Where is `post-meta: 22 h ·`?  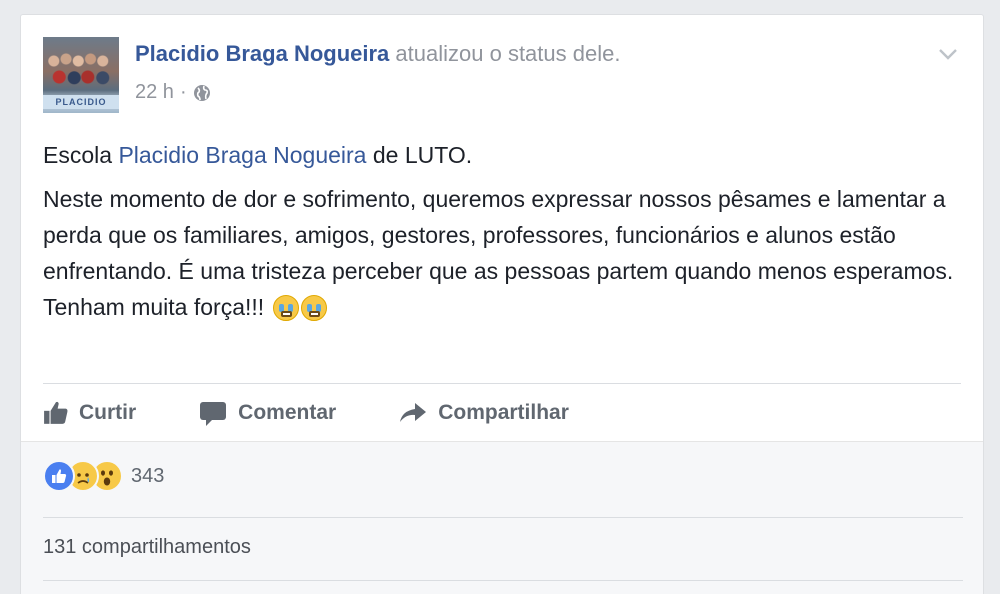
post-meta: 22 h · is located at coordinates (173, 92).